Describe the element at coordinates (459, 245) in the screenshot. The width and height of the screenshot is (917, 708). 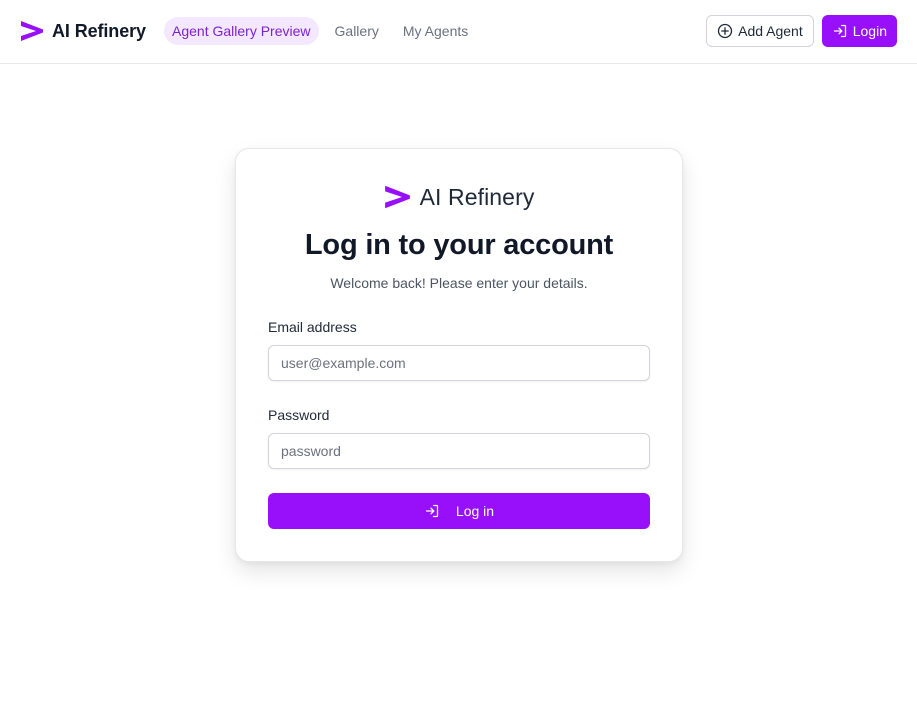
I see `login-title: Log in to your account` at that location.